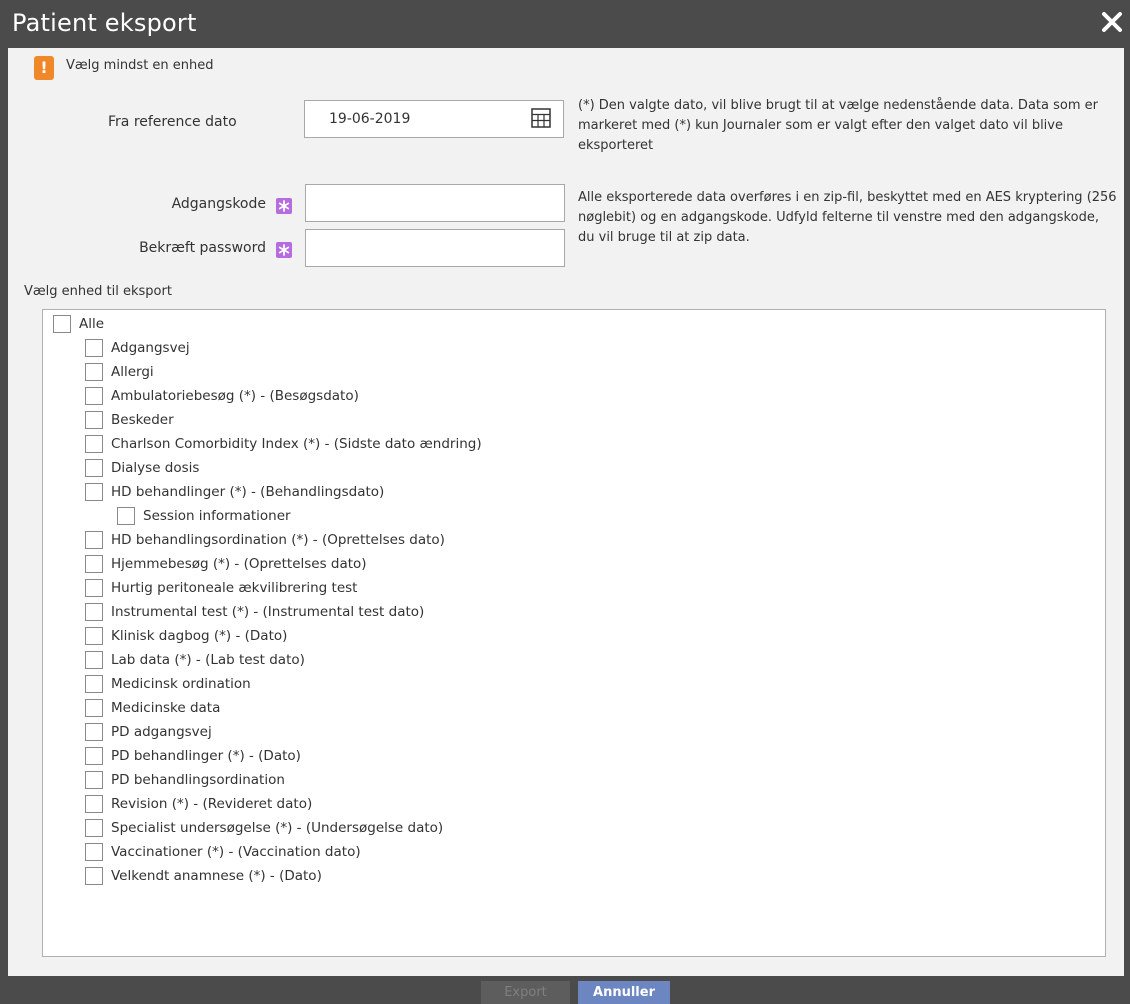 Image resolution: width=1130 pixels, height=1004 pixels. What do you see at coordinates (4, 512) in the screenshot?
I see `dialog-border-left` at bounding box center [4, 512].